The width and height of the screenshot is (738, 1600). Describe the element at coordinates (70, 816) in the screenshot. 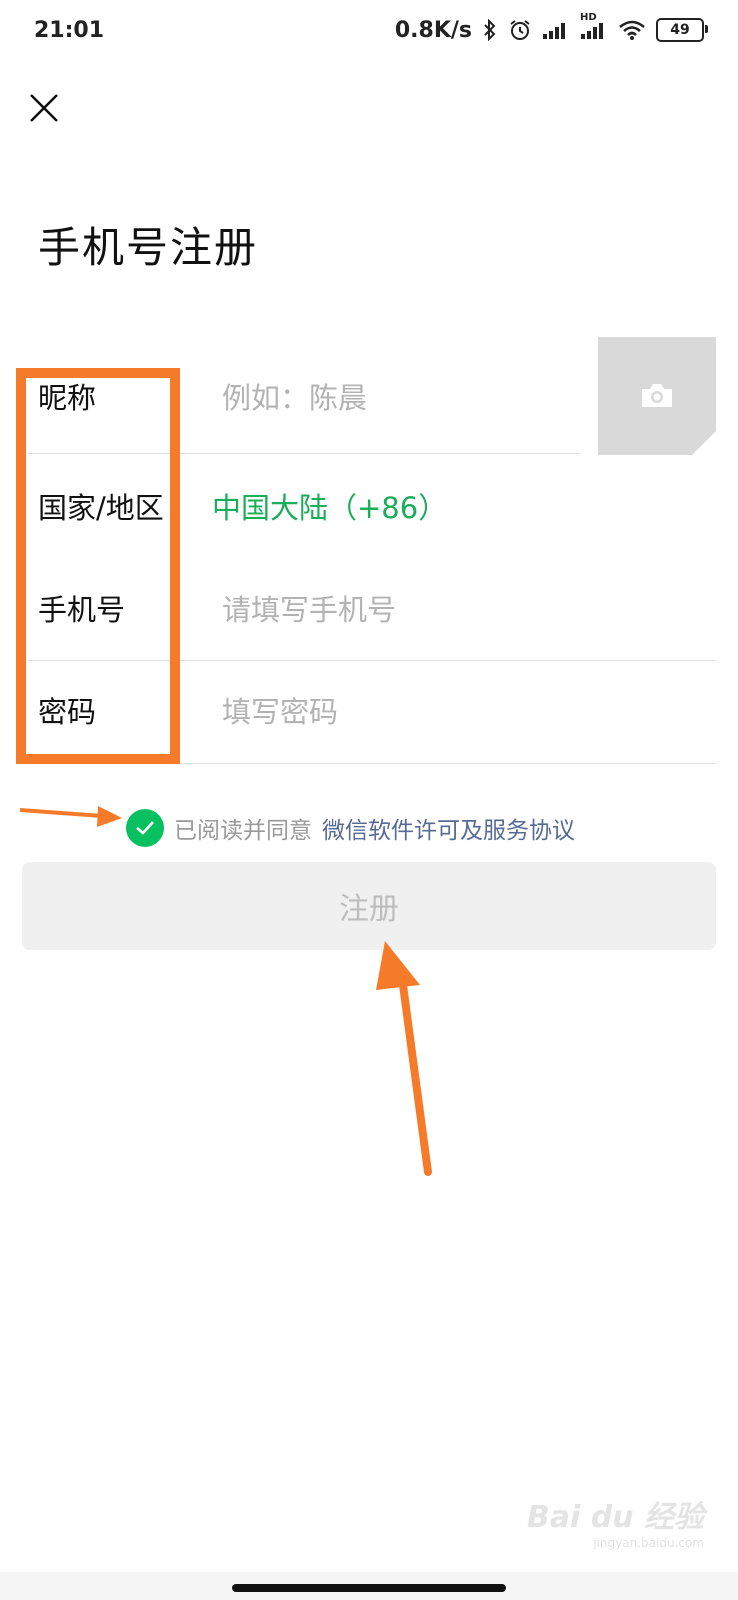

I see `arrow-to-checkbox` at that location.